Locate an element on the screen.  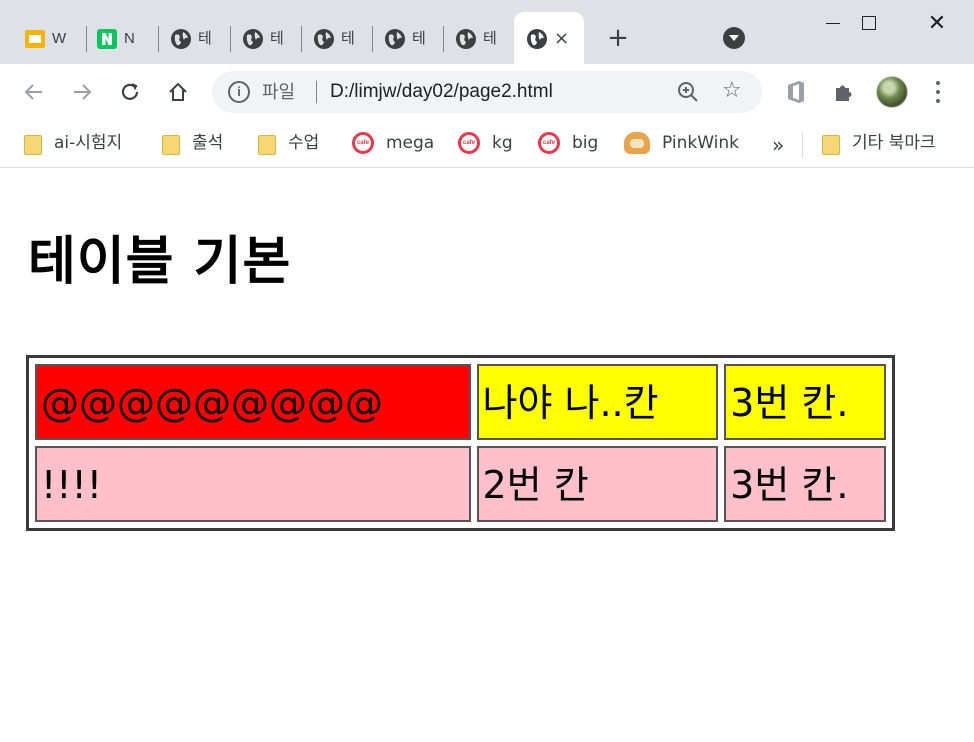
tab-strip: W N 테 테 테 테 테 × + ✕ is located at coordinates (487, 32).